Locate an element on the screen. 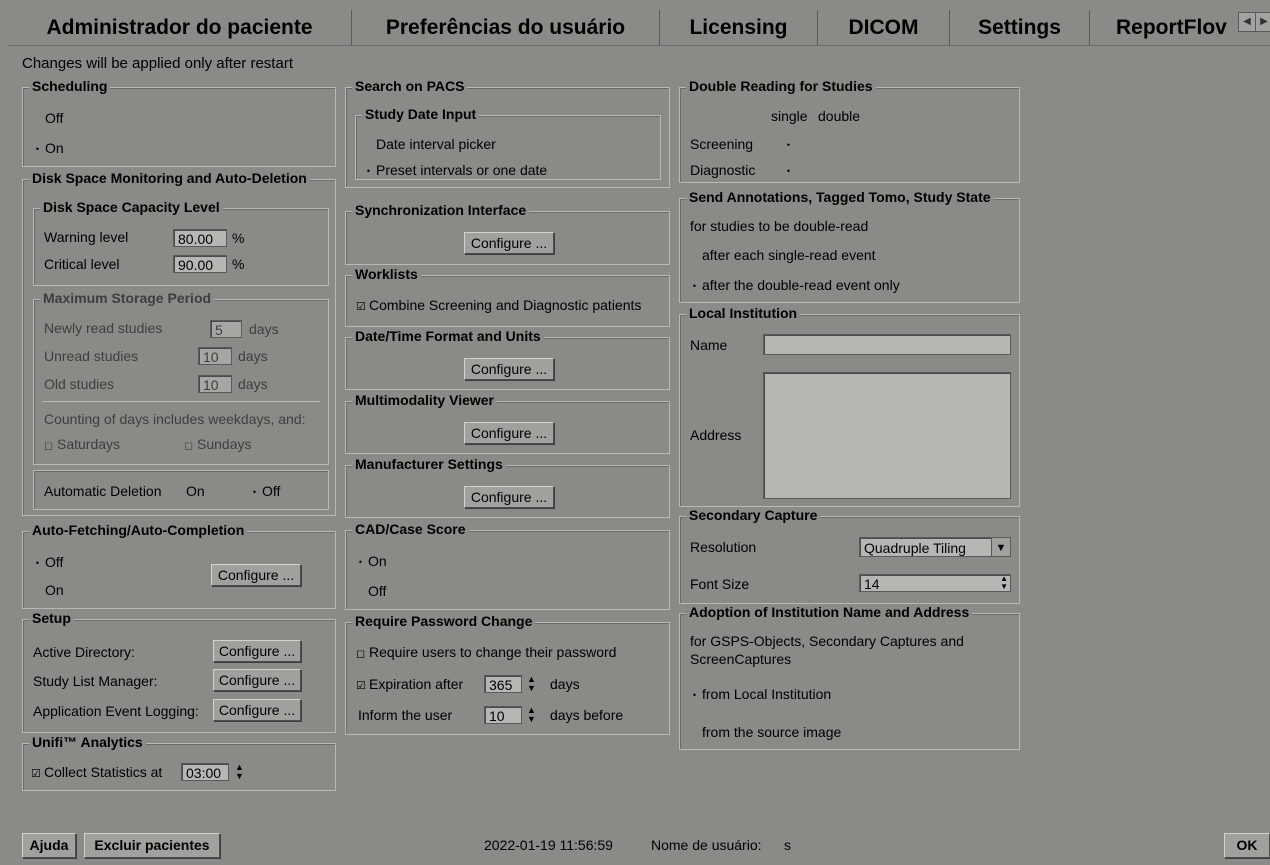  require-password-checkbox: ◻ Require users to change their password is located at coordinates (486, 652).